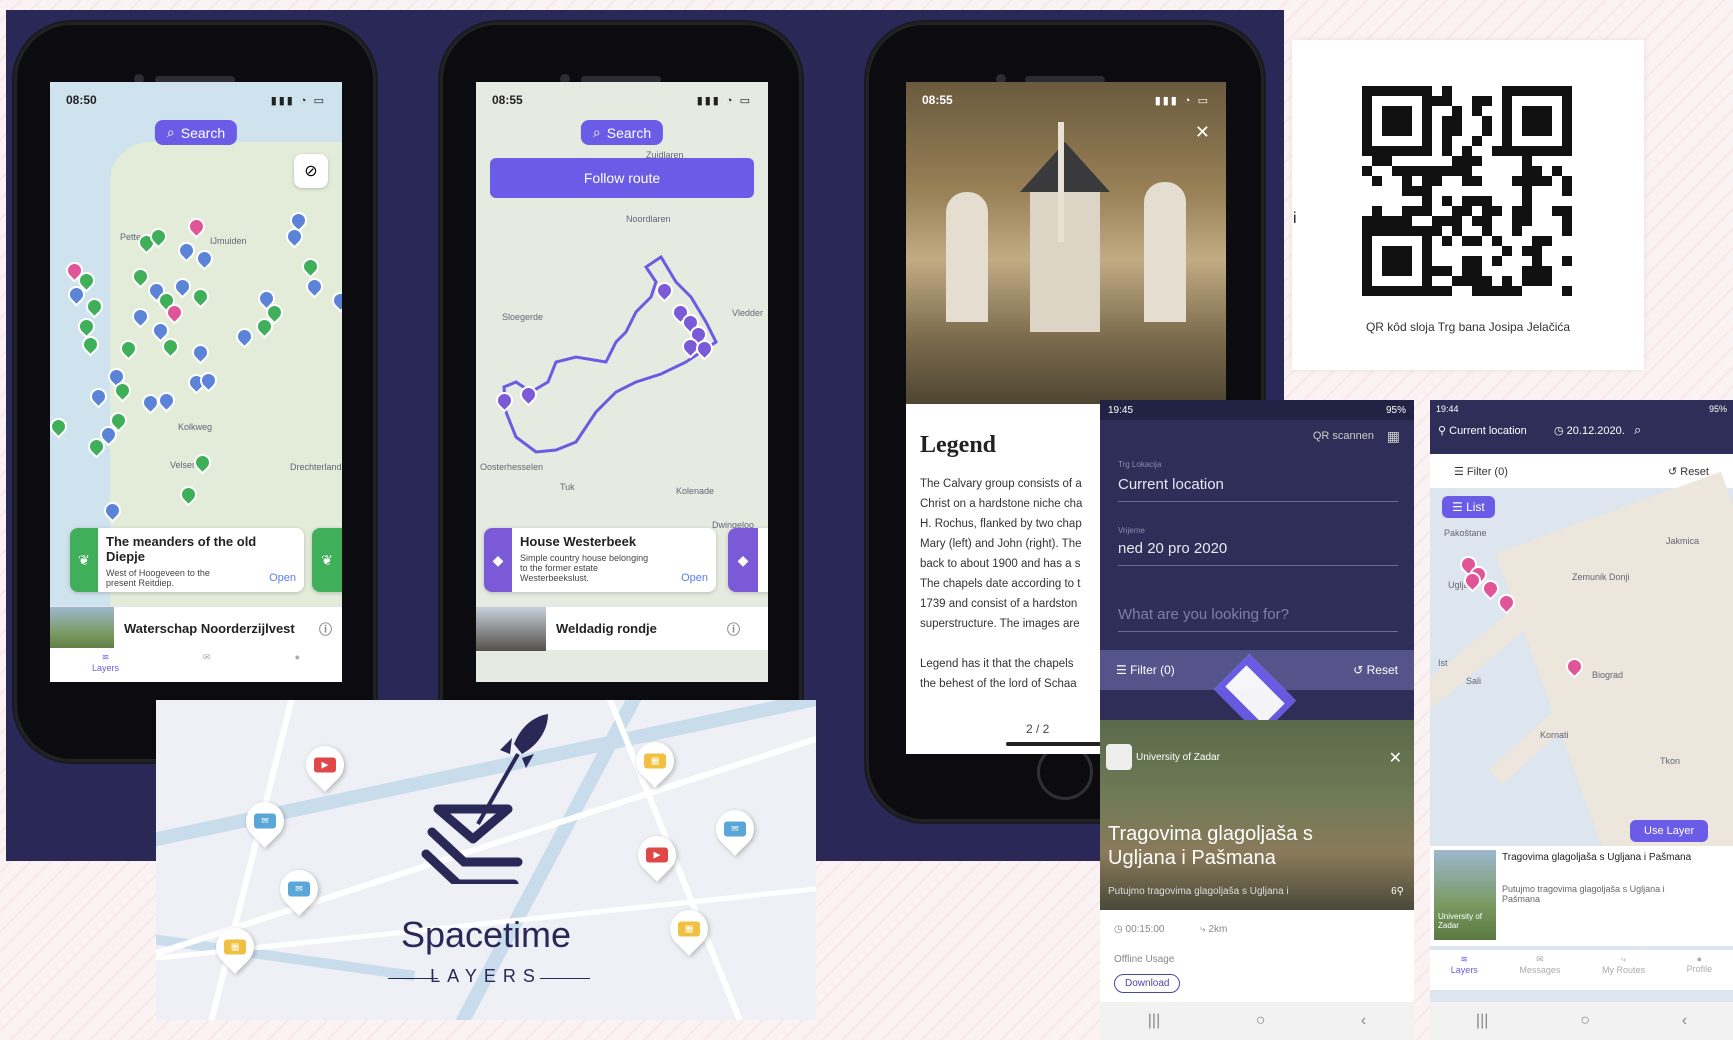  Describe the element at coordinates (316, 467) in the screenshot. I see `map-label: Drechterland` at that location.